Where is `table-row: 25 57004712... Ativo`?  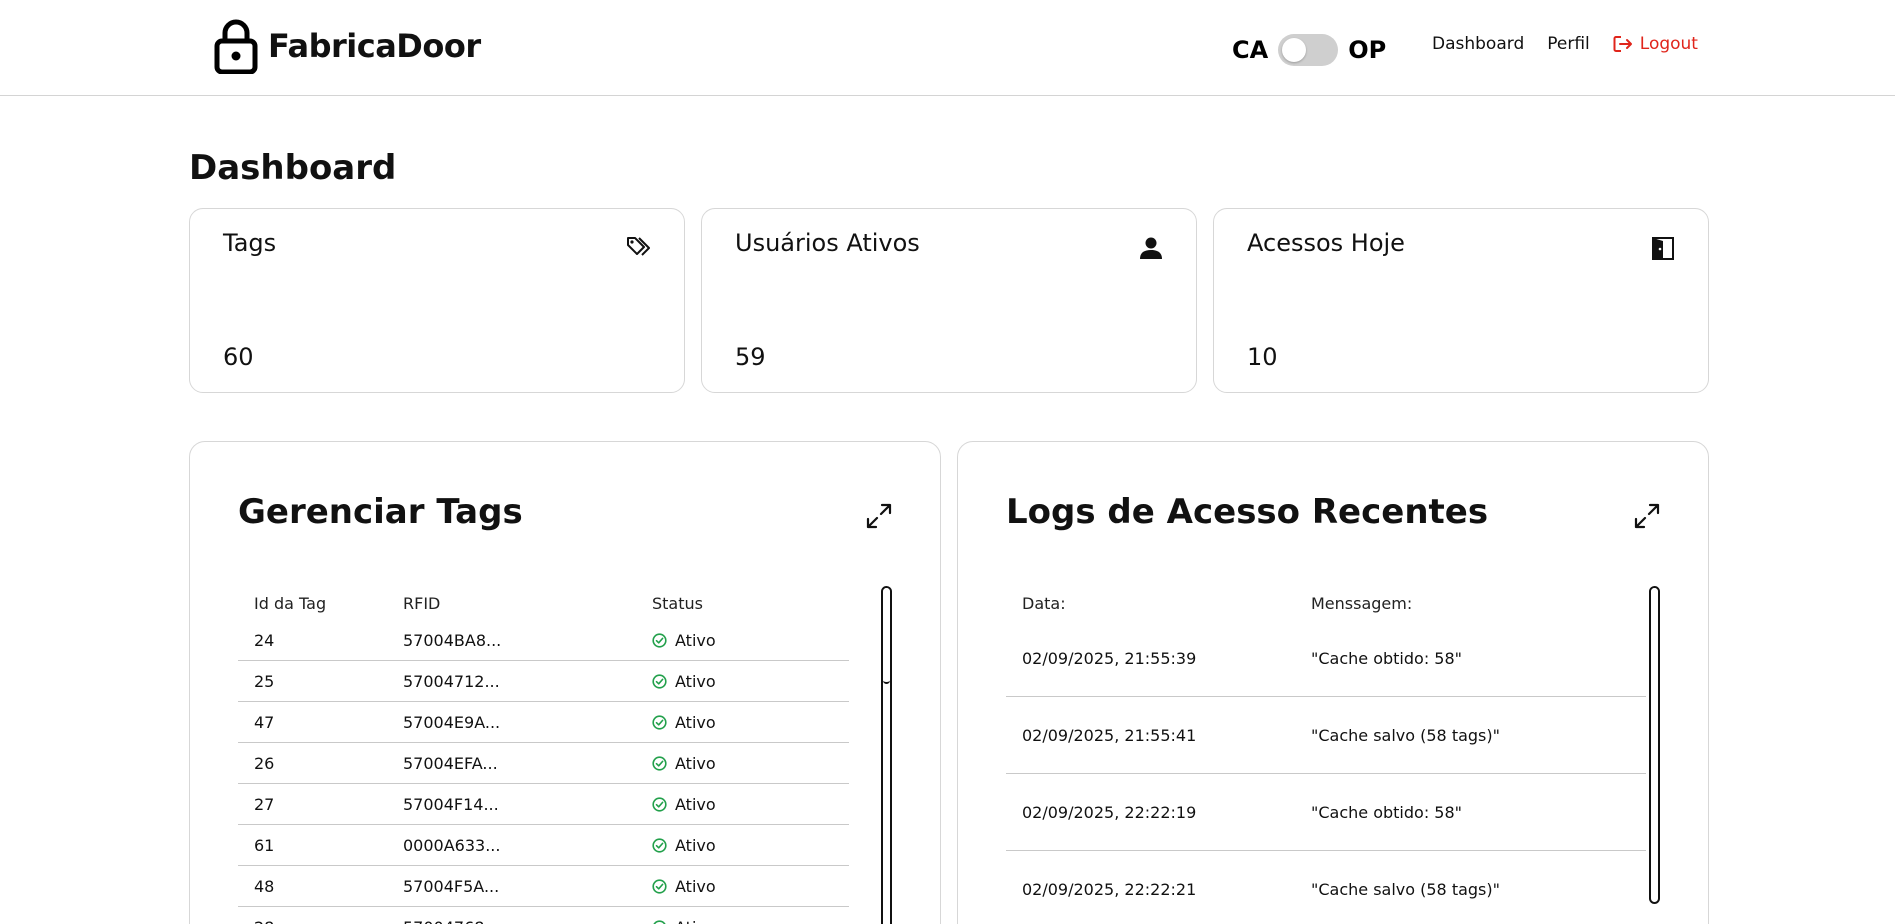
table-row: 25 57004712... Ativo is located at coordinates (543, 681).